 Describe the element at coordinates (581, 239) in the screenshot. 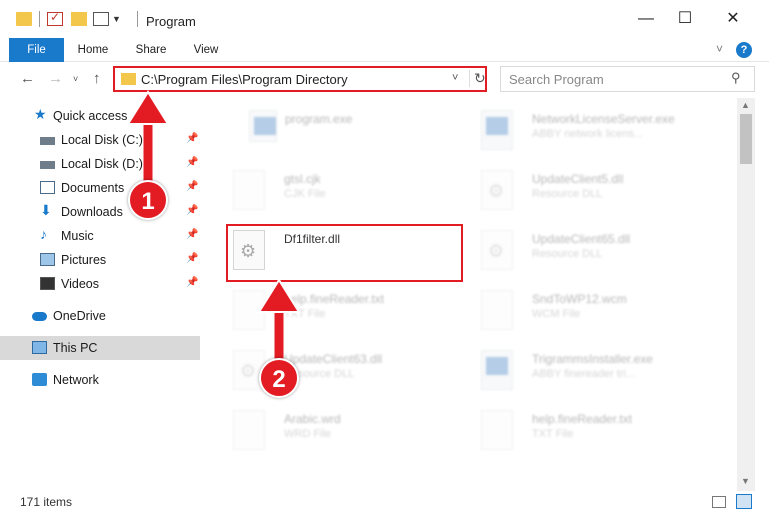

I see `file-name: UpdateClient65.dll` at that location.